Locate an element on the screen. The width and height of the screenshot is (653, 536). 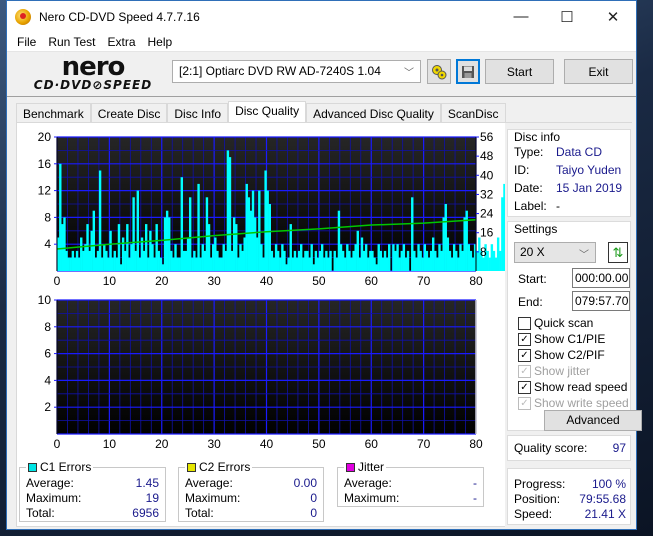
show-c2-checkbox: ✓ Show C2/PIF is located at coordinates (561, 355).